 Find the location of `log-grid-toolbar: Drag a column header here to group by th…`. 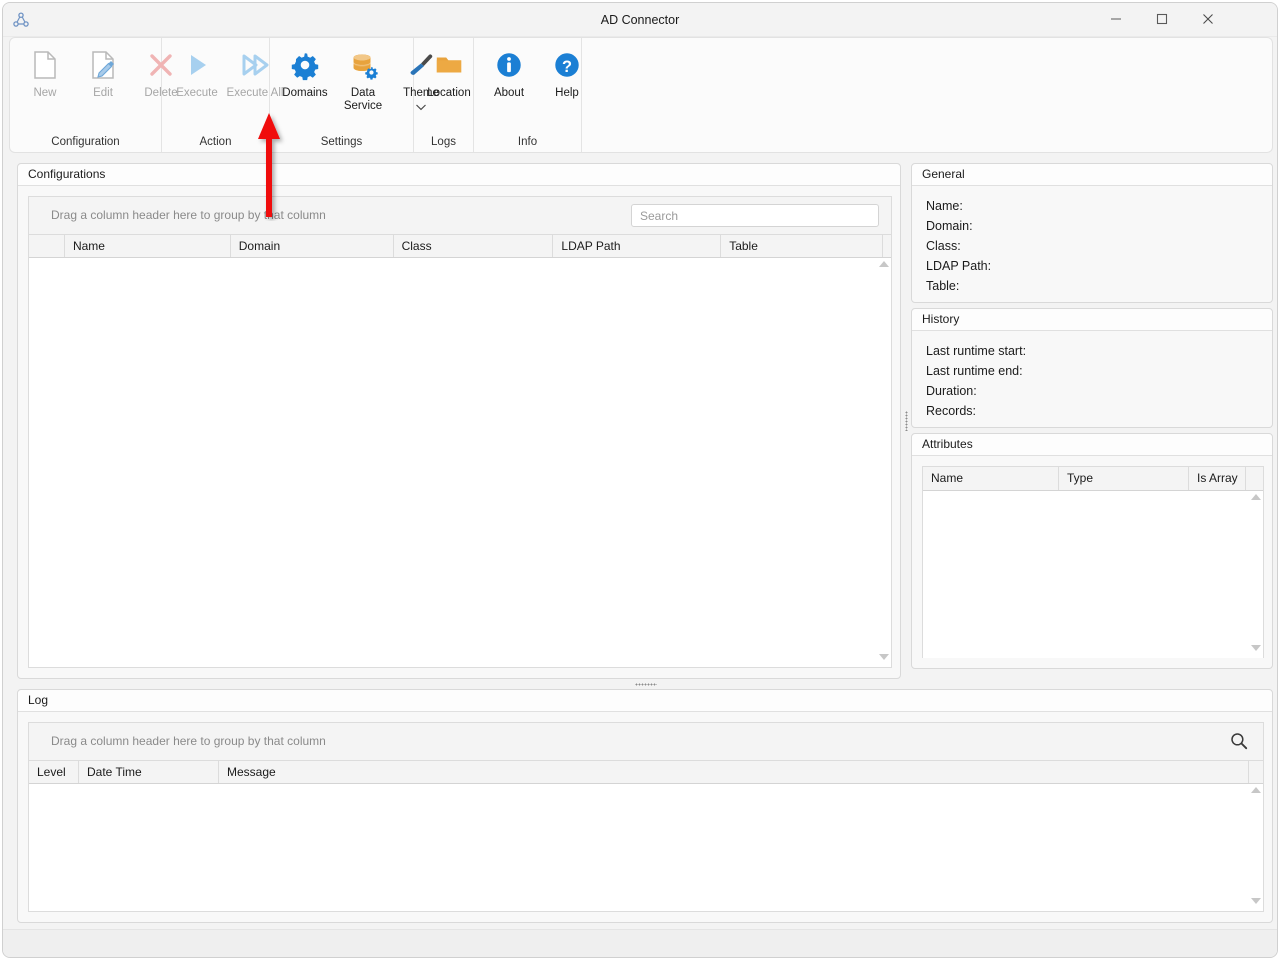

log-grid-toolbar: Drag a column header here to group by th… is located at coordinates (646, 741).